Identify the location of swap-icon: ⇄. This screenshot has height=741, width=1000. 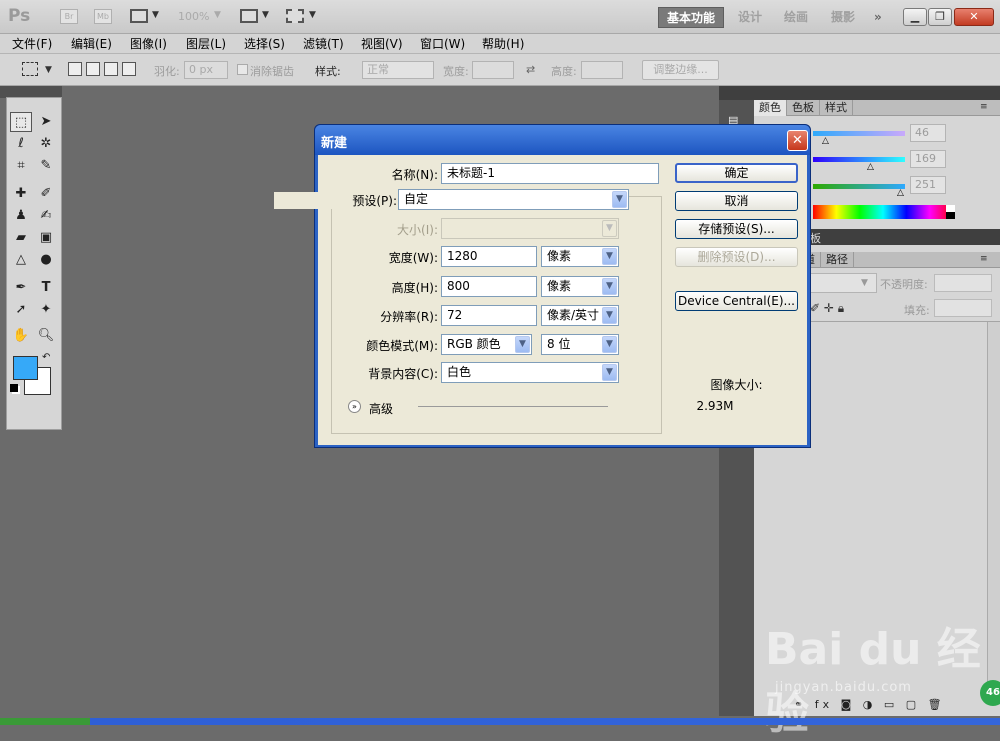
(530, 69).